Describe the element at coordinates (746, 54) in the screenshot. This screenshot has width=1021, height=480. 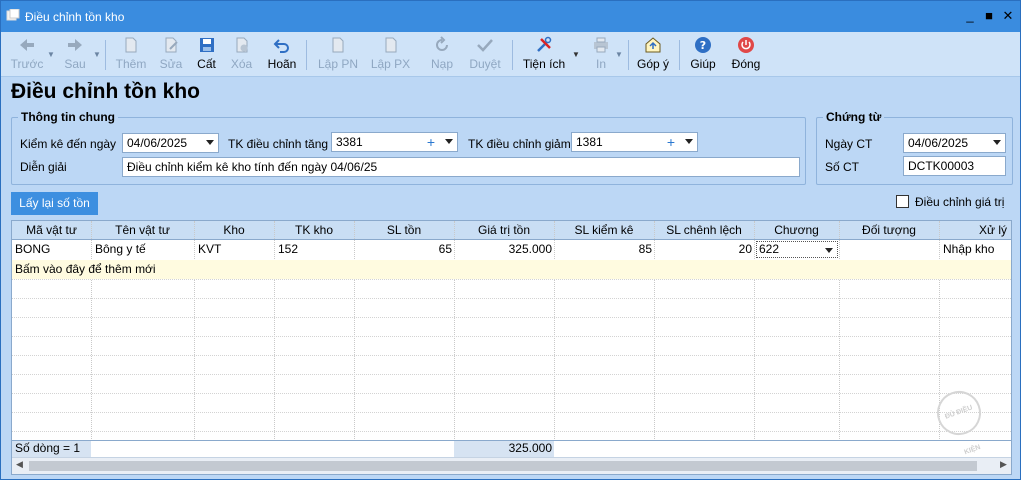
I see `close-button: Đóng` at that location.